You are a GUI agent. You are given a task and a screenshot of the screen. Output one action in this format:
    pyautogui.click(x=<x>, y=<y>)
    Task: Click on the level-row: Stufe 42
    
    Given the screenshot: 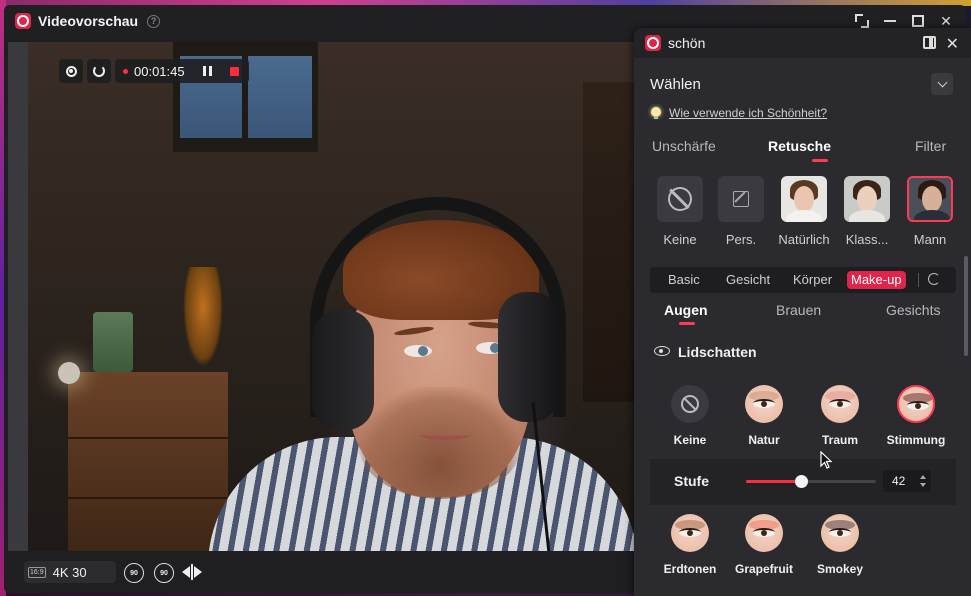 What is the action you would take?
    pyautogui.click(x=803, y=482)
    